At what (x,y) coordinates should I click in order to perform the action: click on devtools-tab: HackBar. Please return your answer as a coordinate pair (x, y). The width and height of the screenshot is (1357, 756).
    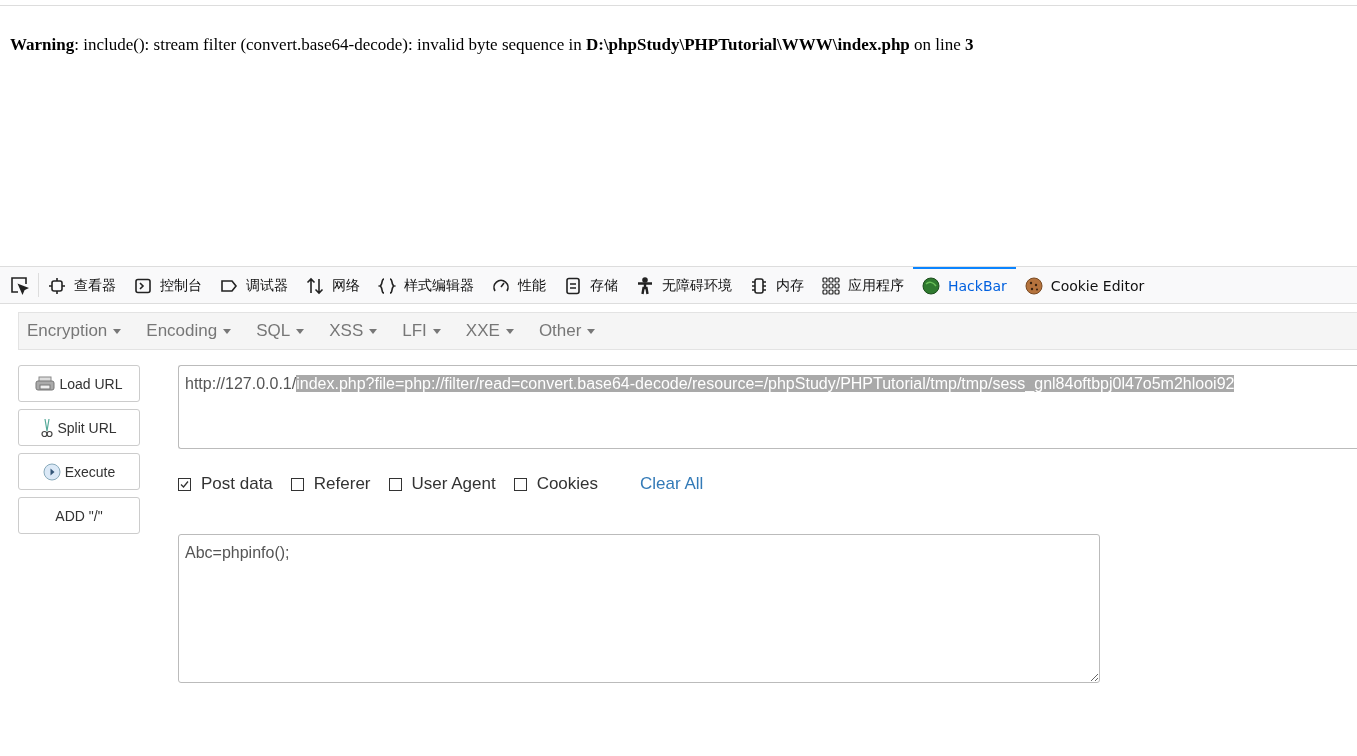
    Looking at the image, I should click on (964, 285).